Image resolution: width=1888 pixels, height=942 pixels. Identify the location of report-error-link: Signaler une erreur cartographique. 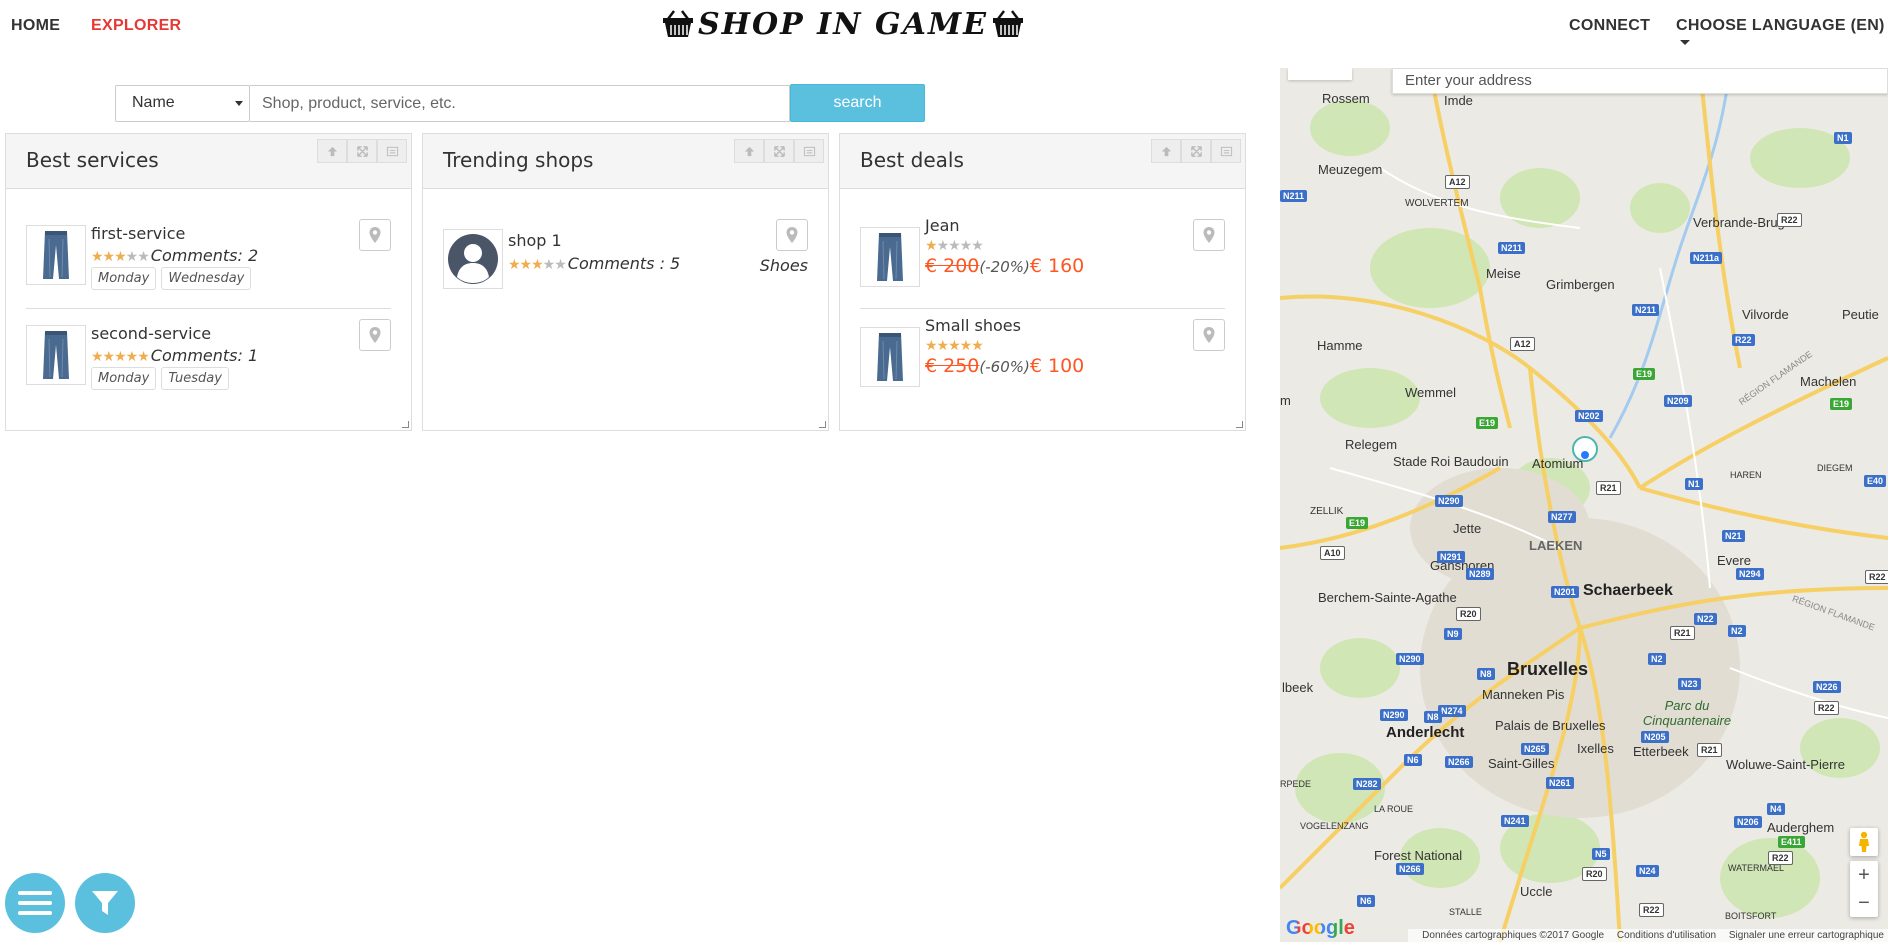
(1806, 935).